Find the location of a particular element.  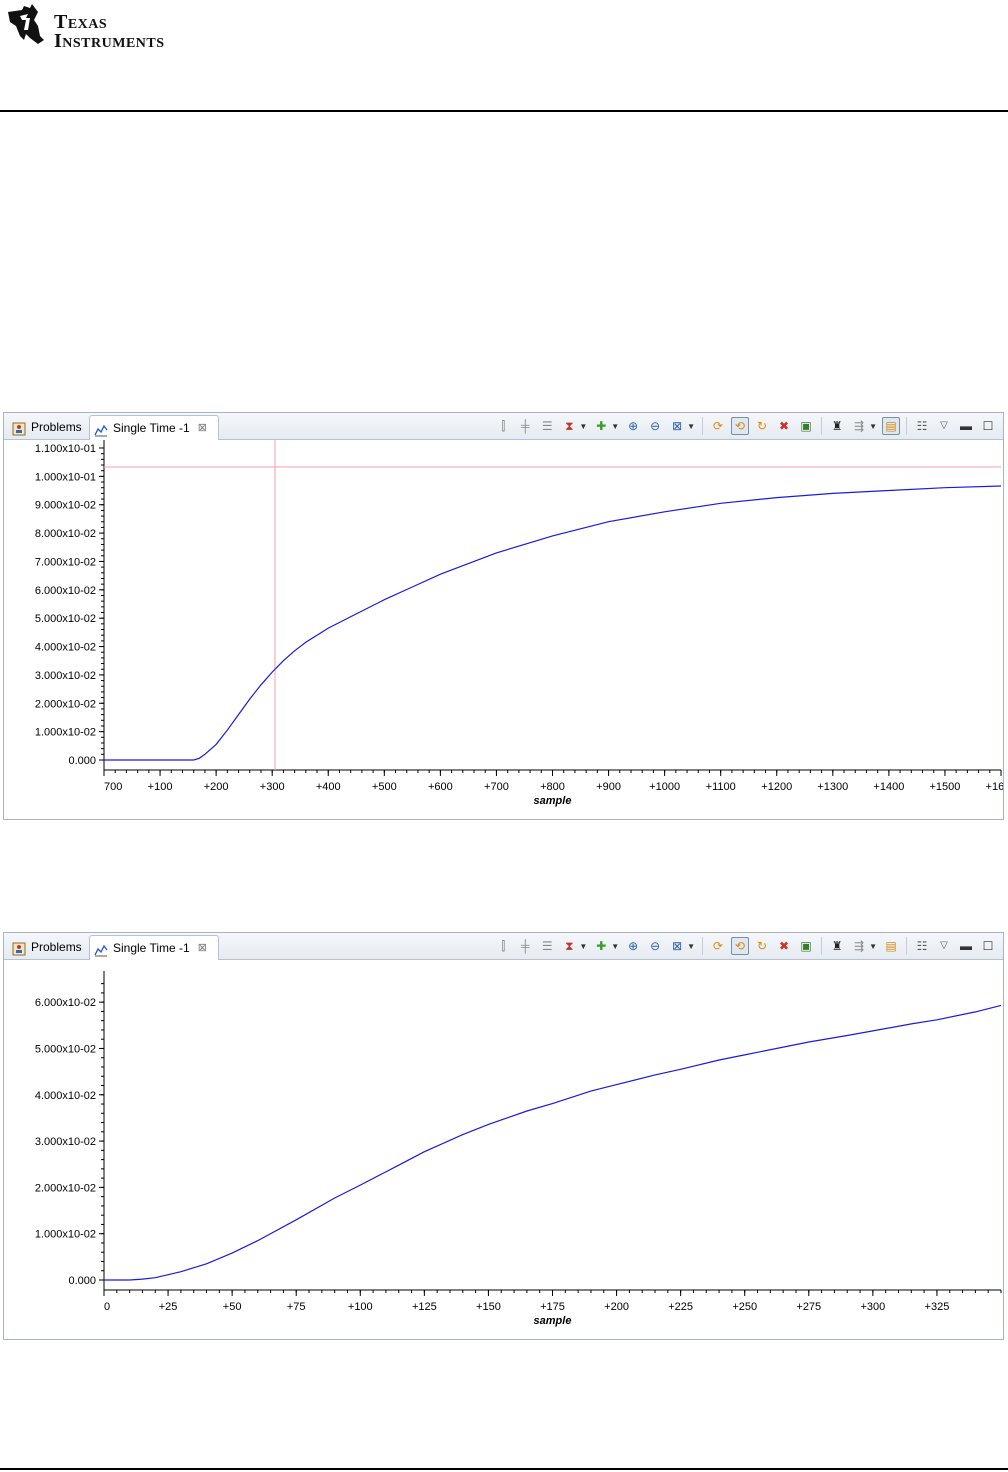

ti-logo: Texas Instruments is located at coordinates (99, 28).